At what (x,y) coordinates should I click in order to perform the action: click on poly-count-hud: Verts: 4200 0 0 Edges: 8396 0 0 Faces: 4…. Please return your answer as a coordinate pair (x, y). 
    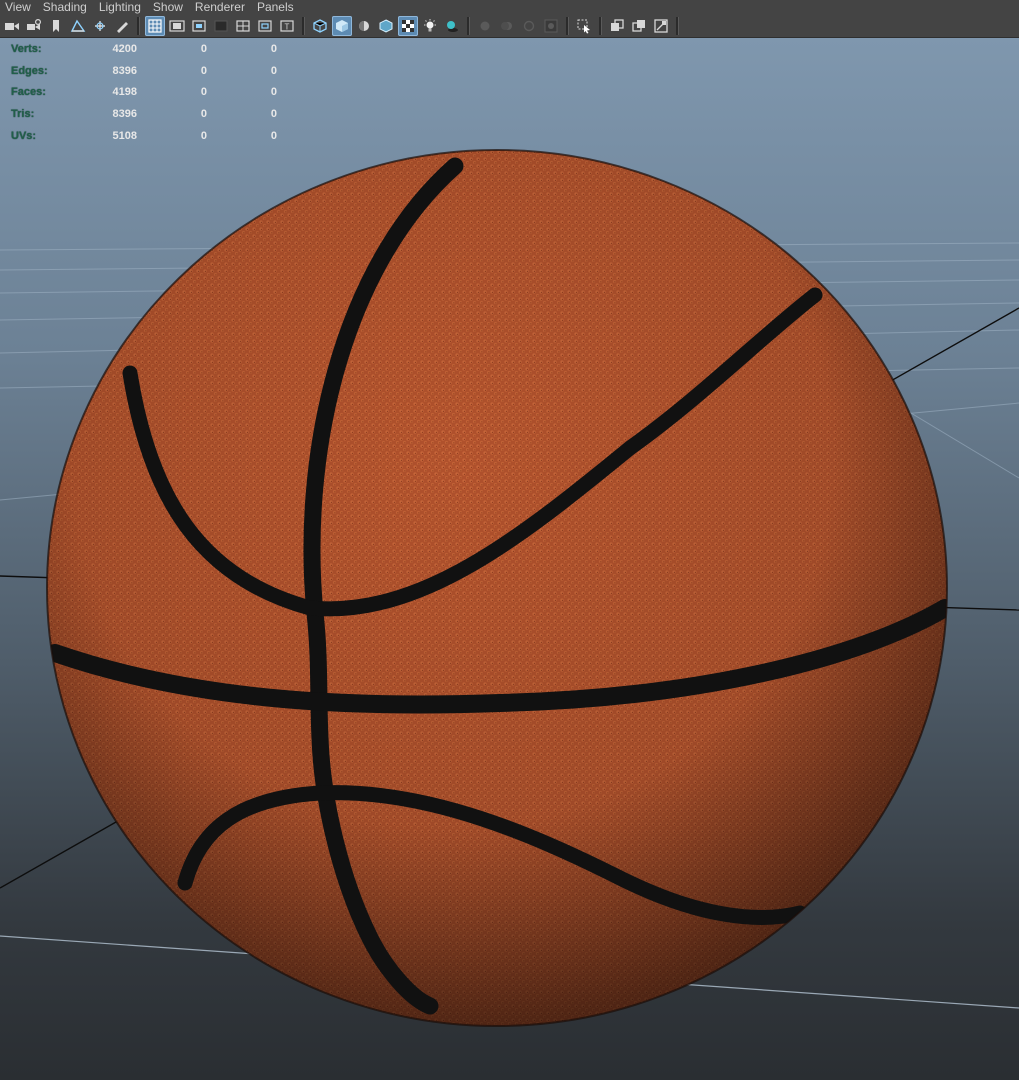
    Looking at the image, I should click on (144, 92).